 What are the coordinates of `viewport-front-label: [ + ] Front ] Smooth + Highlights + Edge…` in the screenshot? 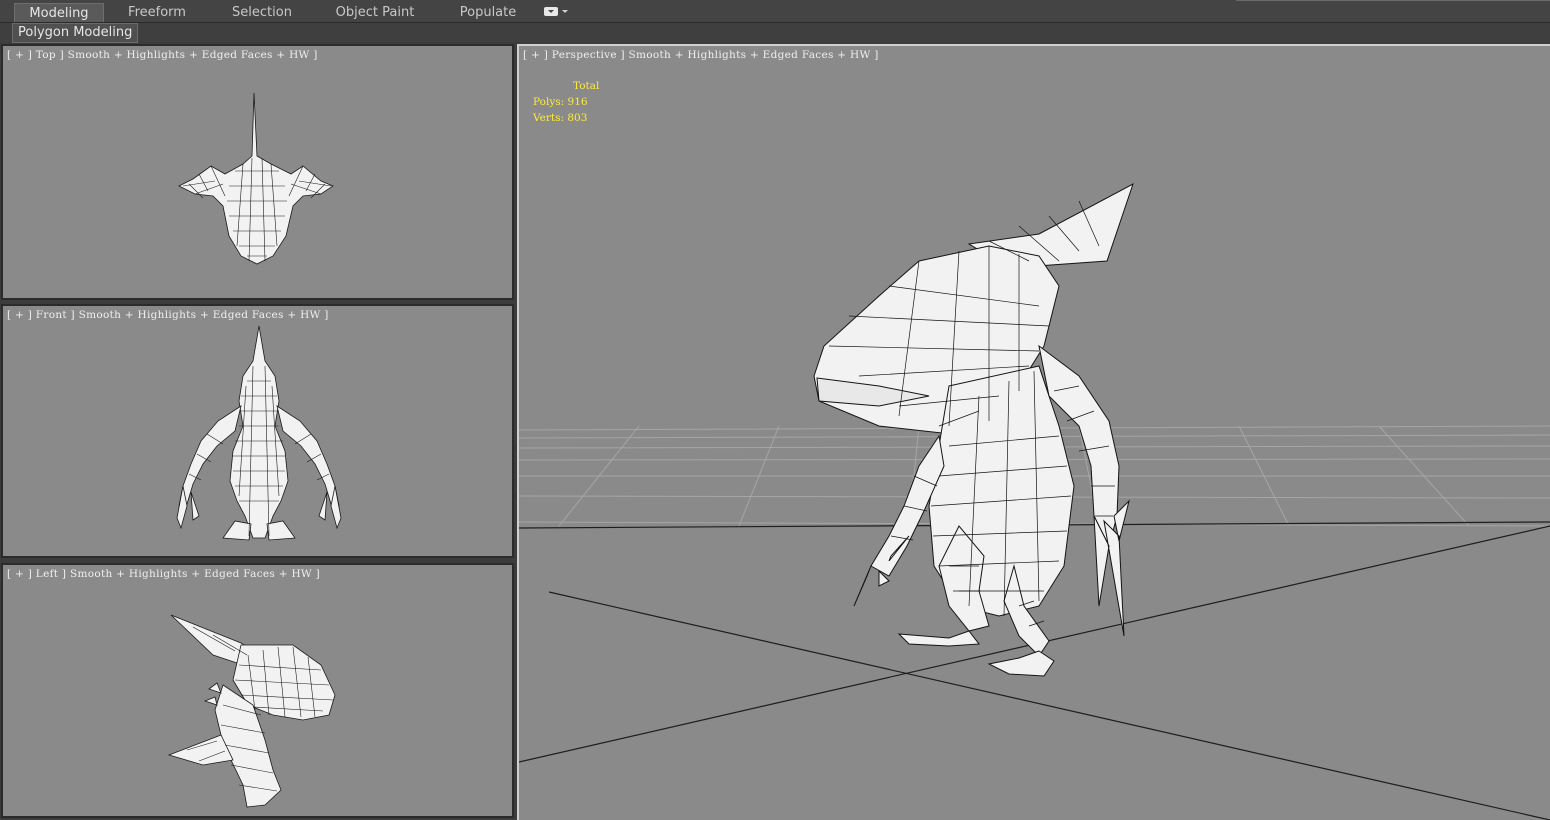 It's located at (168, 315).